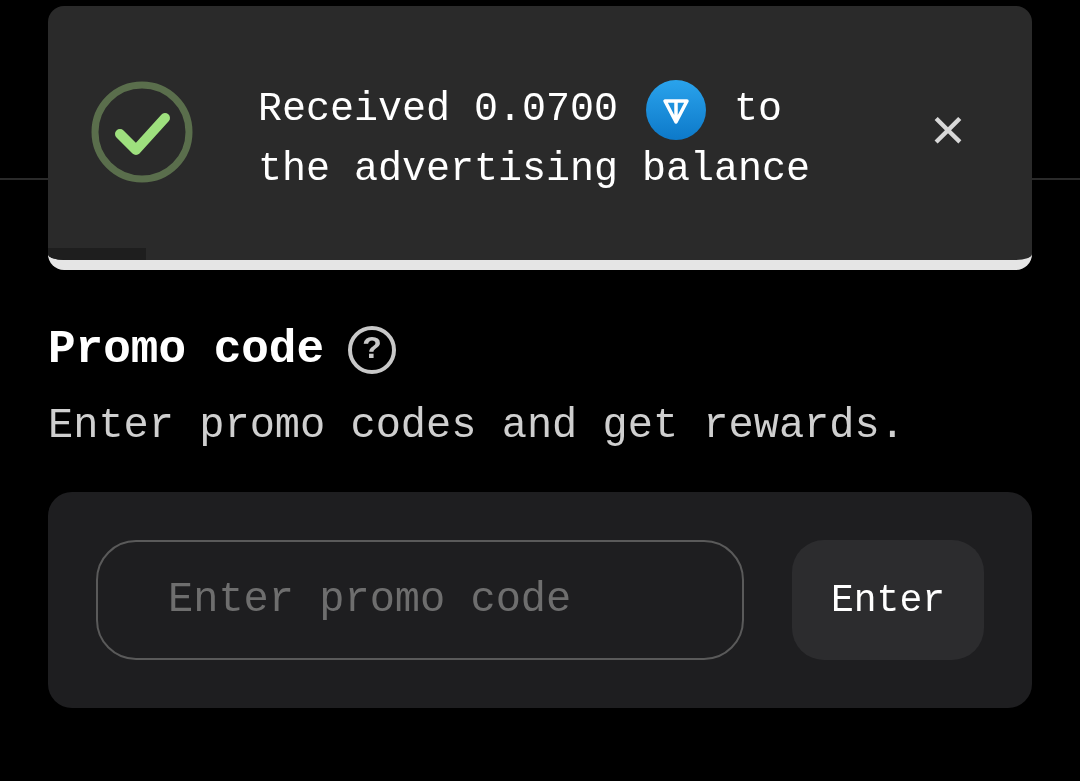 The height and width of the screenshot is (781, 1080). Describe the element at coordinates (888, 600) in the screenshot. I see `enter-button: Enter` at that location.